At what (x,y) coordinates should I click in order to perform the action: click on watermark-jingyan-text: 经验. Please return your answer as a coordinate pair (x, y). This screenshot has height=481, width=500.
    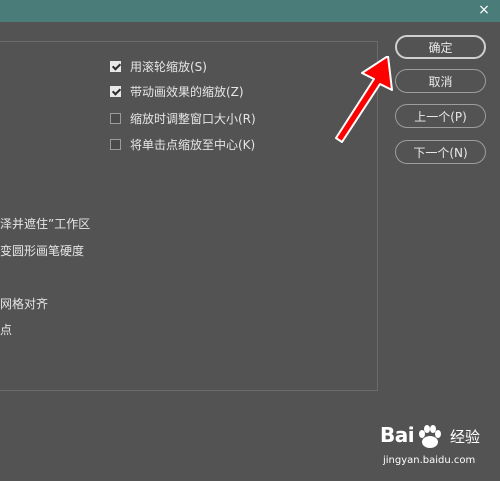
    Looking at the image, I should click on (465, 437).